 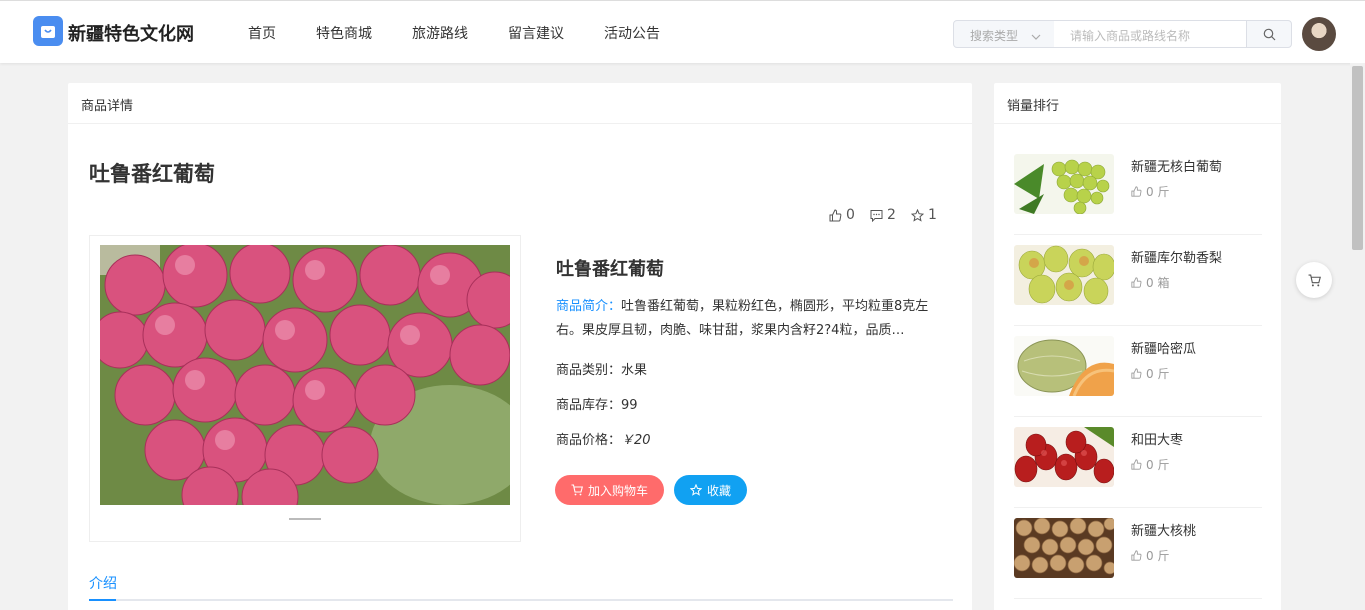 I want to click on likes-stat: 0, so click(x=842, y=215).